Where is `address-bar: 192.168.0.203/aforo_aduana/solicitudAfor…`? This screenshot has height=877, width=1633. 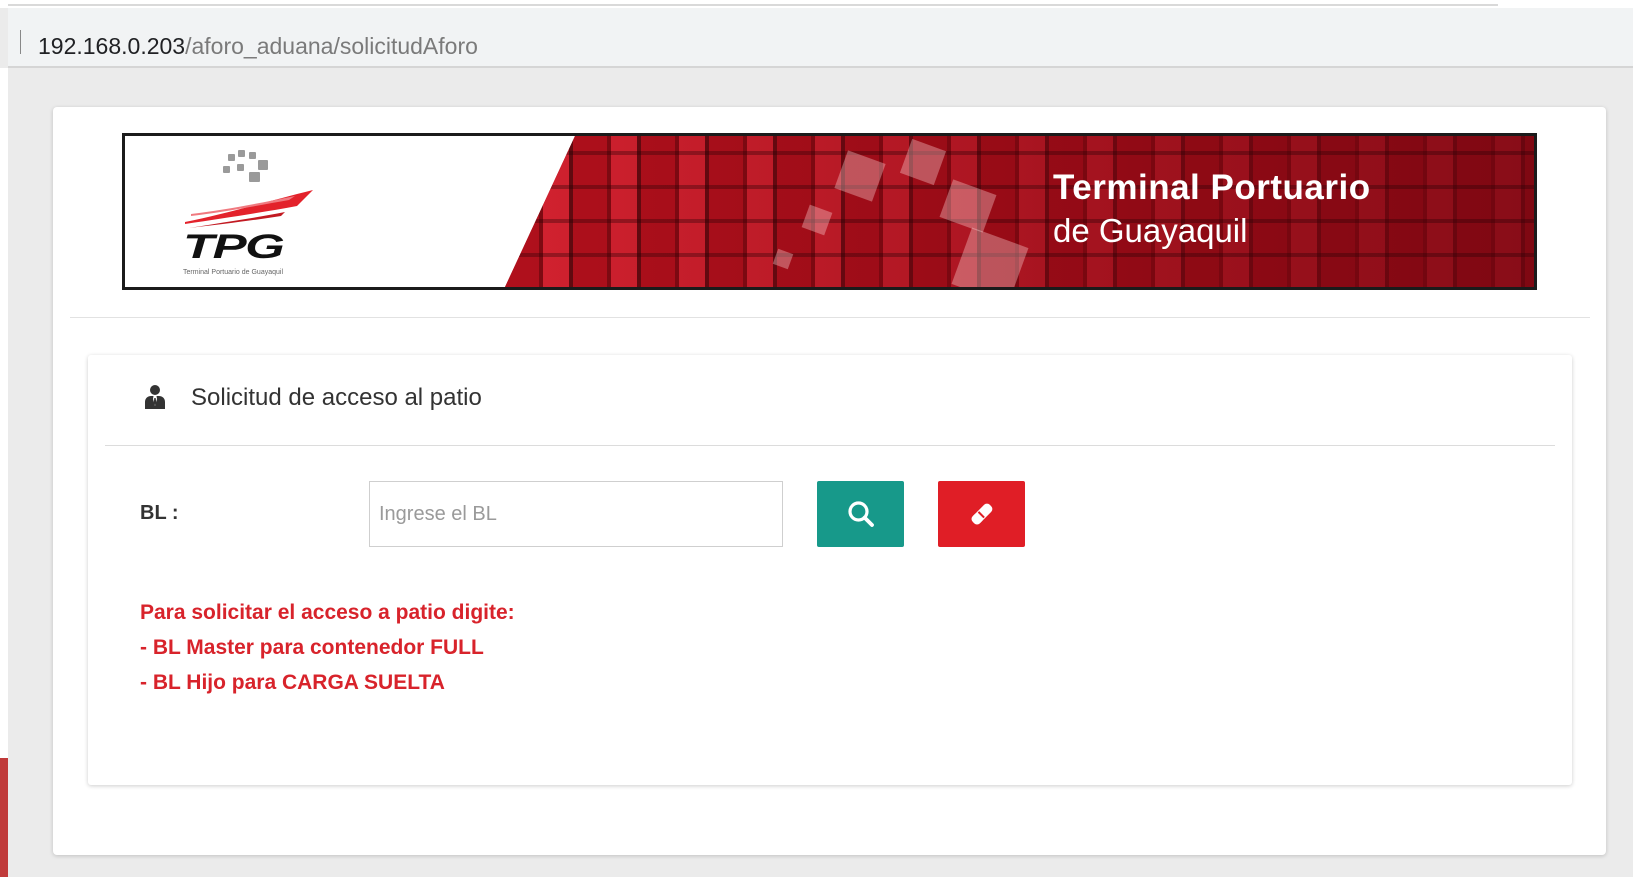
address-bar: 192.168.0.203/aforo_aduana/solicitudAfor… is located at coordinates (820, 38).